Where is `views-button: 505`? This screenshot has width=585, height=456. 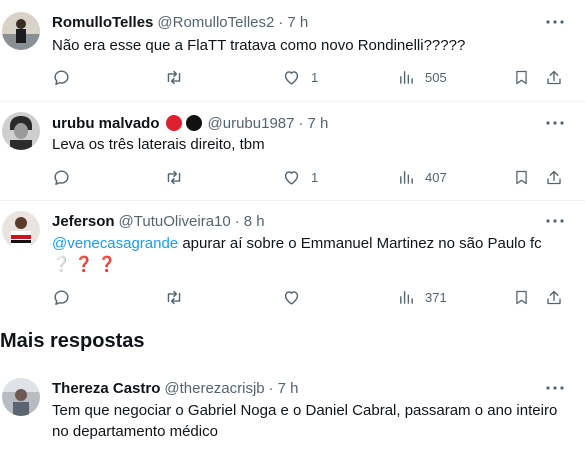
views-button: 505 is located at coordinates (422, 77).